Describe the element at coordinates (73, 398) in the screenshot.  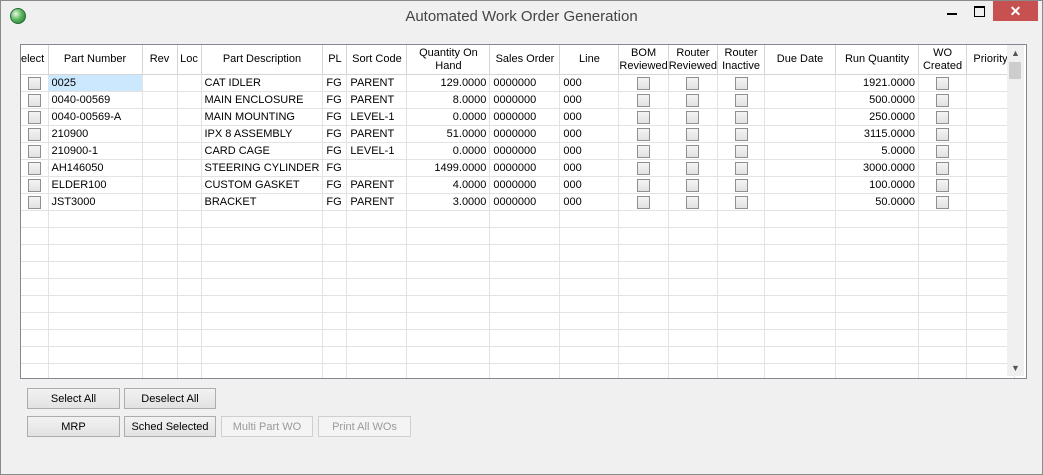
I see `select-all-button: Select All` at that location.